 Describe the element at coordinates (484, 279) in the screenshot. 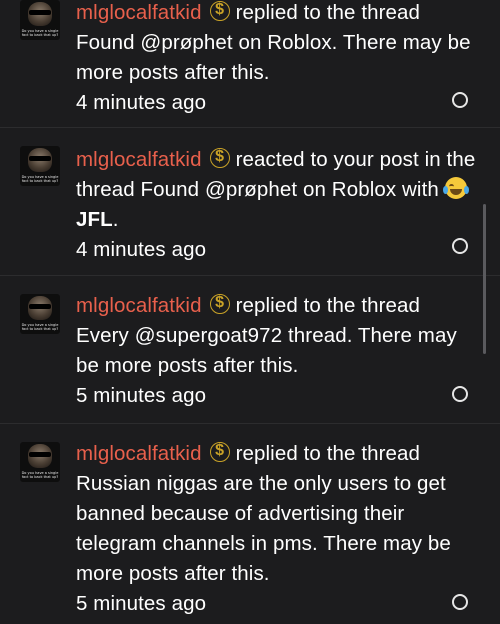

I see `scrollbar` at that location.